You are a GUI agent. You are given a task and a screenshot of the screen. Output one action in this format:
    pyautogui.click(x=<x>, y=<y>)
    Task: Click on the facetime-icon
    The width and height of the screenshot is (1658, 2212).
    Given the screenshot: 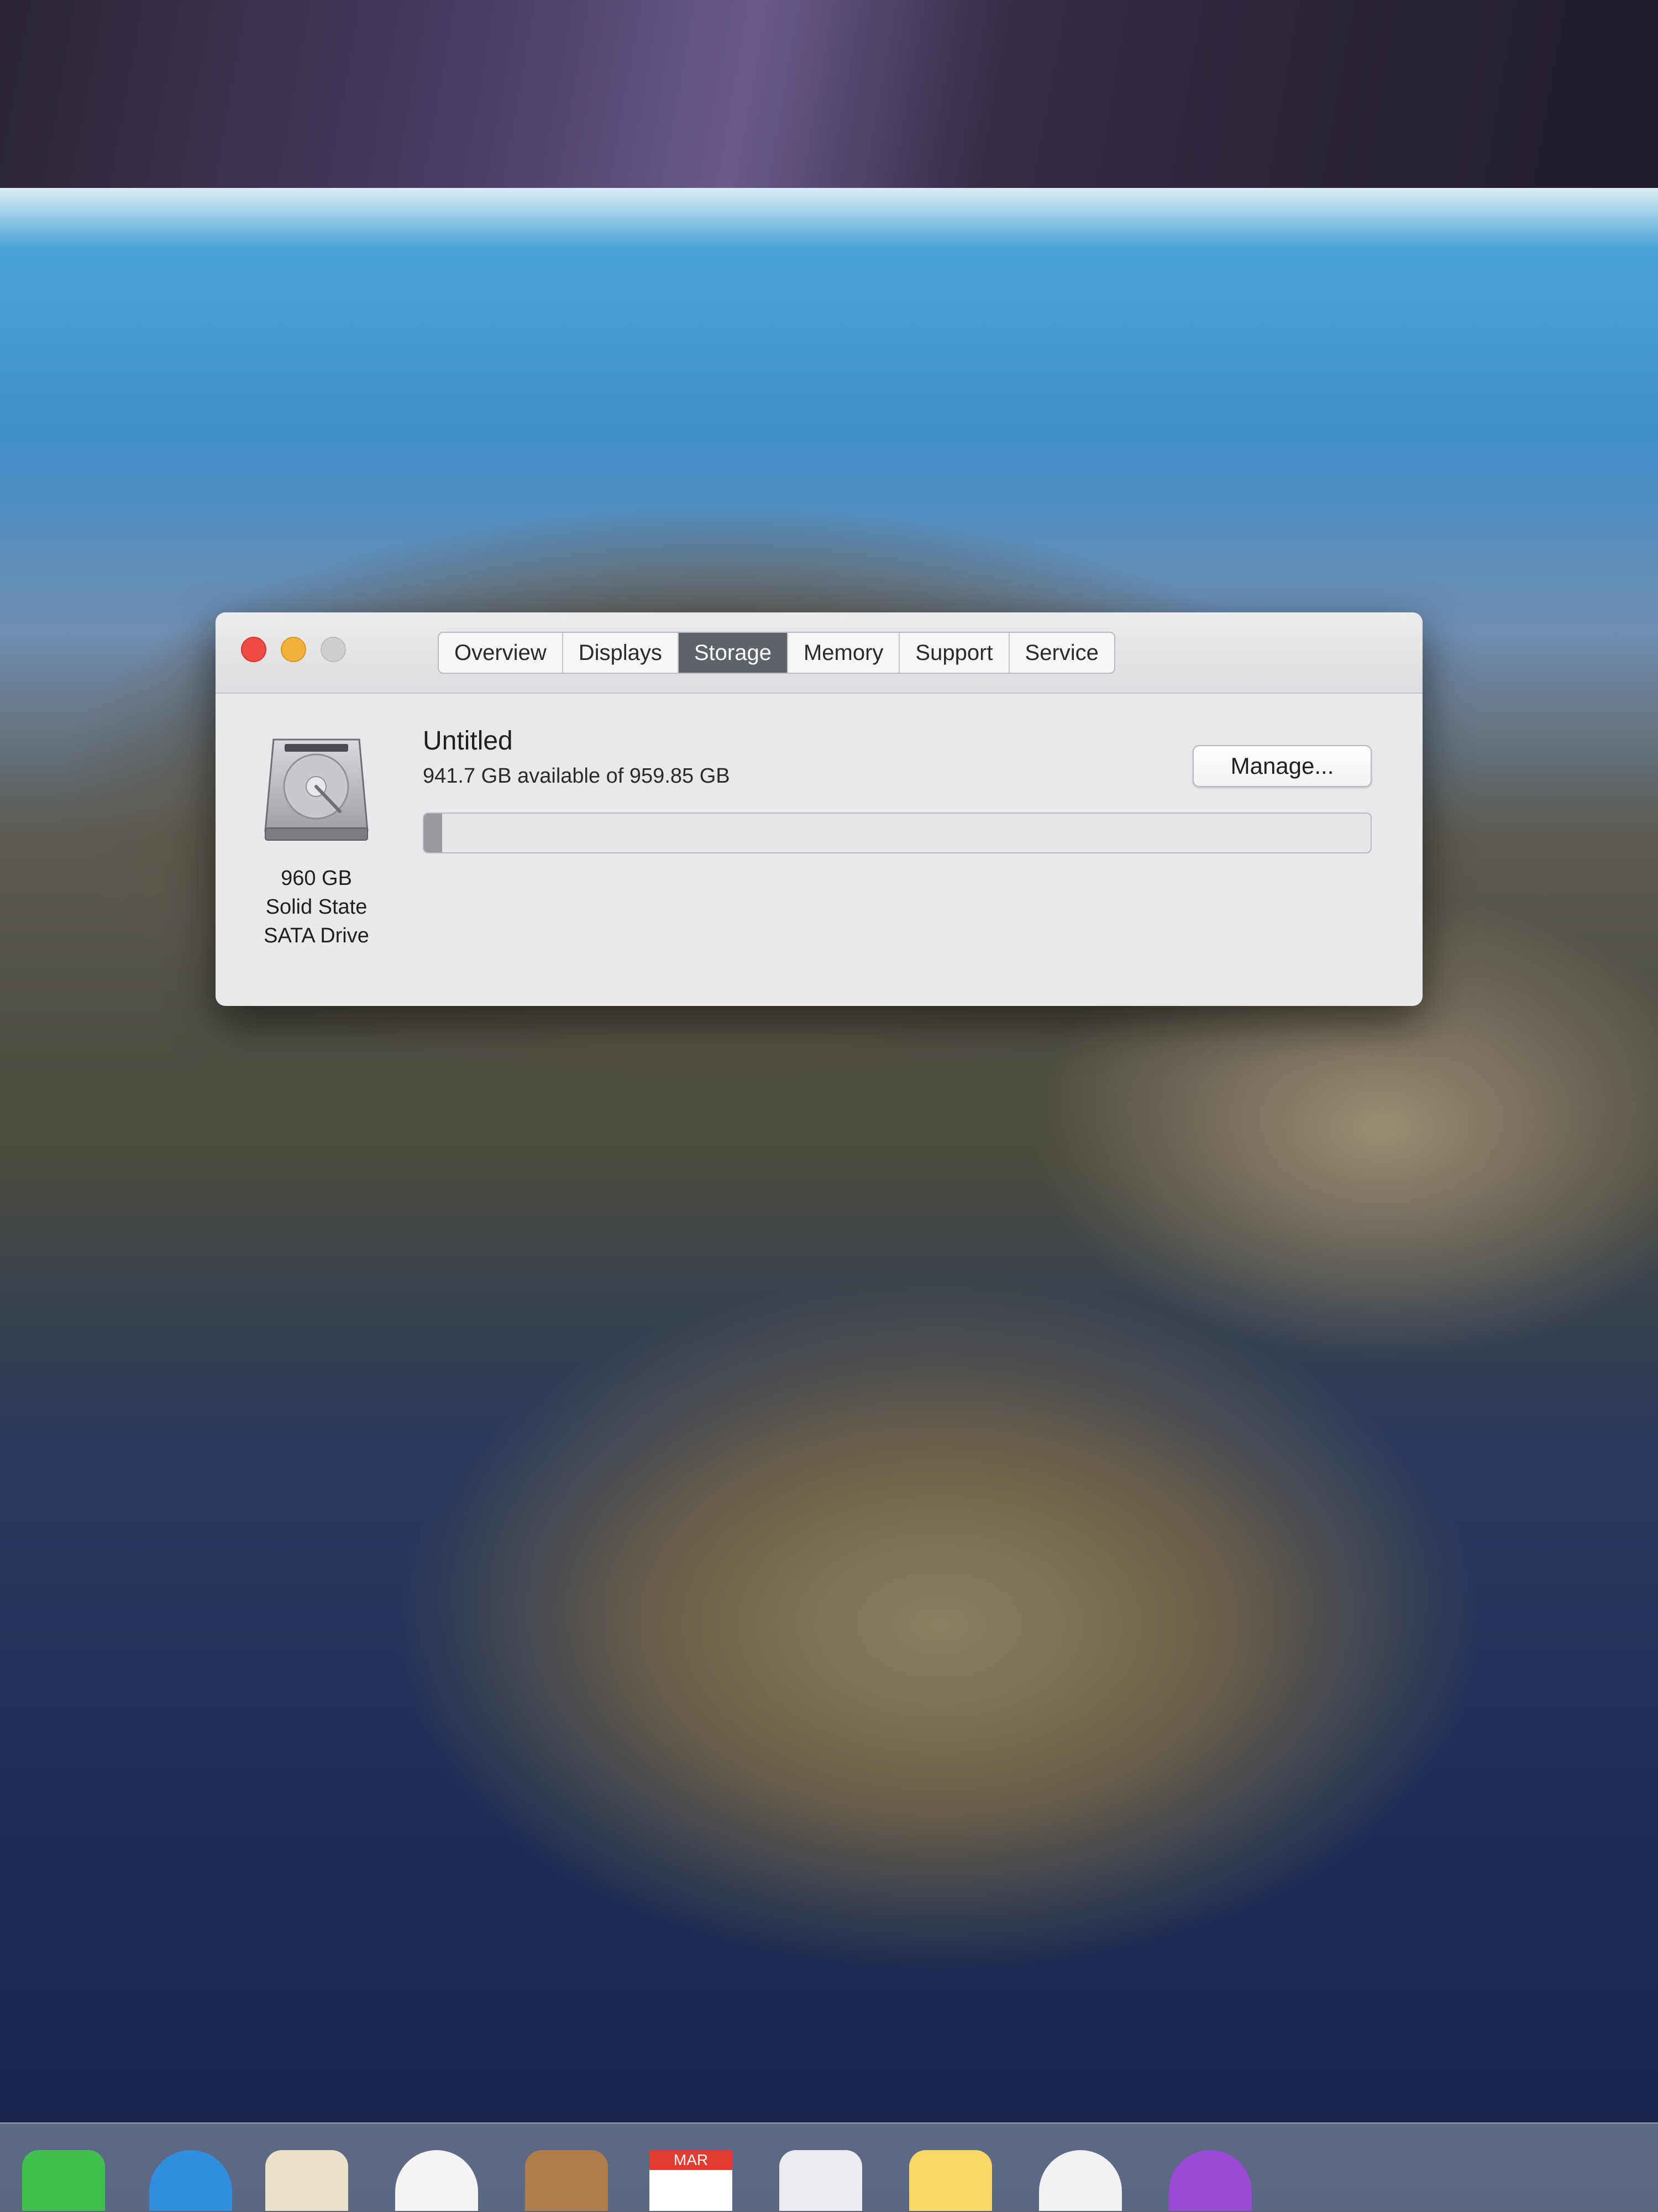 What is the action you would take?
    pyautogui.click(x=63, y=2180)
    